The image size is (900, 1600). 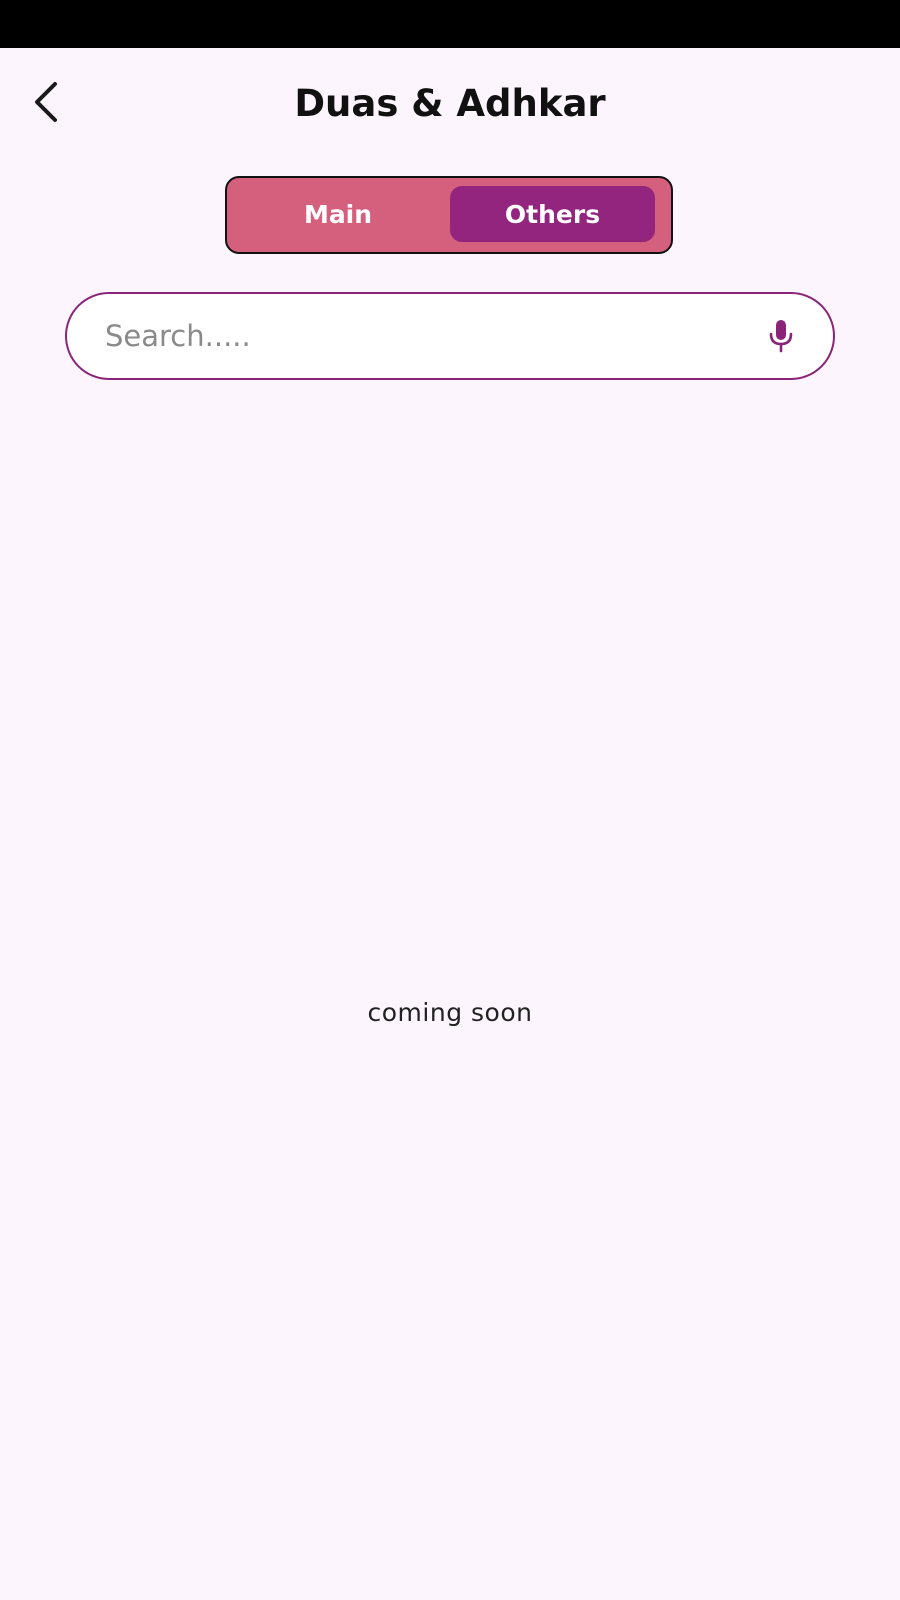 What do you see at coordinates (450, 103) in the screenshot?
I see `page-title: Duas & Adhkar` at bounding box center [450, 103].